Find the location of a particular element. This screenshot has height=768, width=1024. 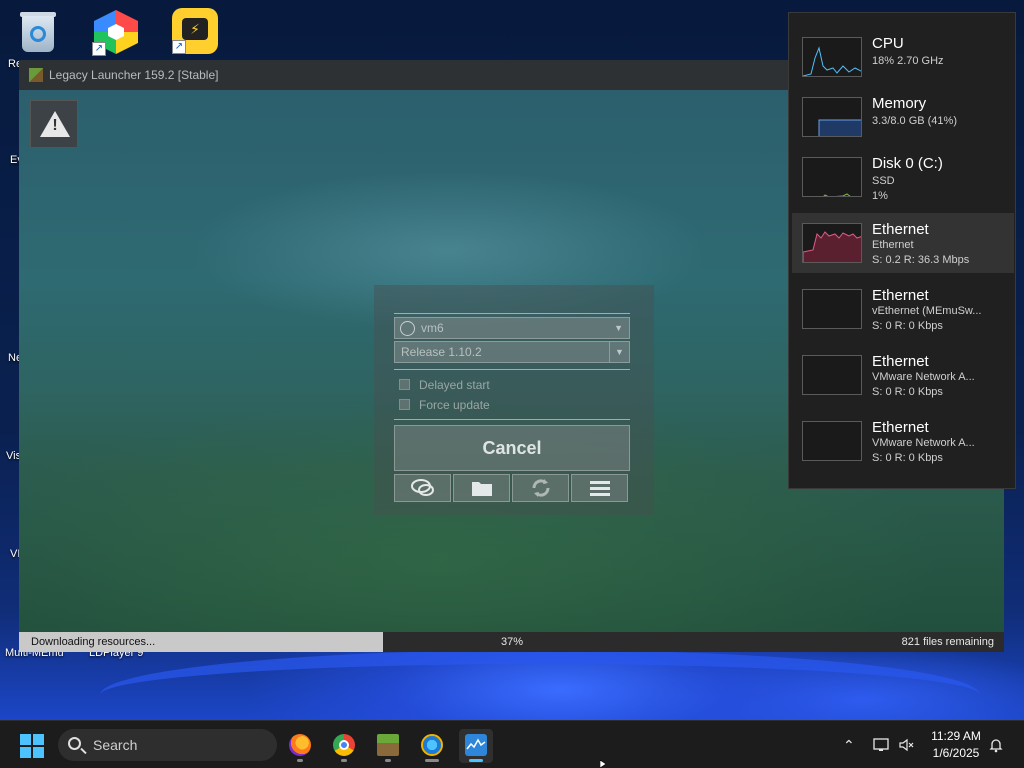

perf-title: Disk 0 (C:) is located at coordinates (907, 163).